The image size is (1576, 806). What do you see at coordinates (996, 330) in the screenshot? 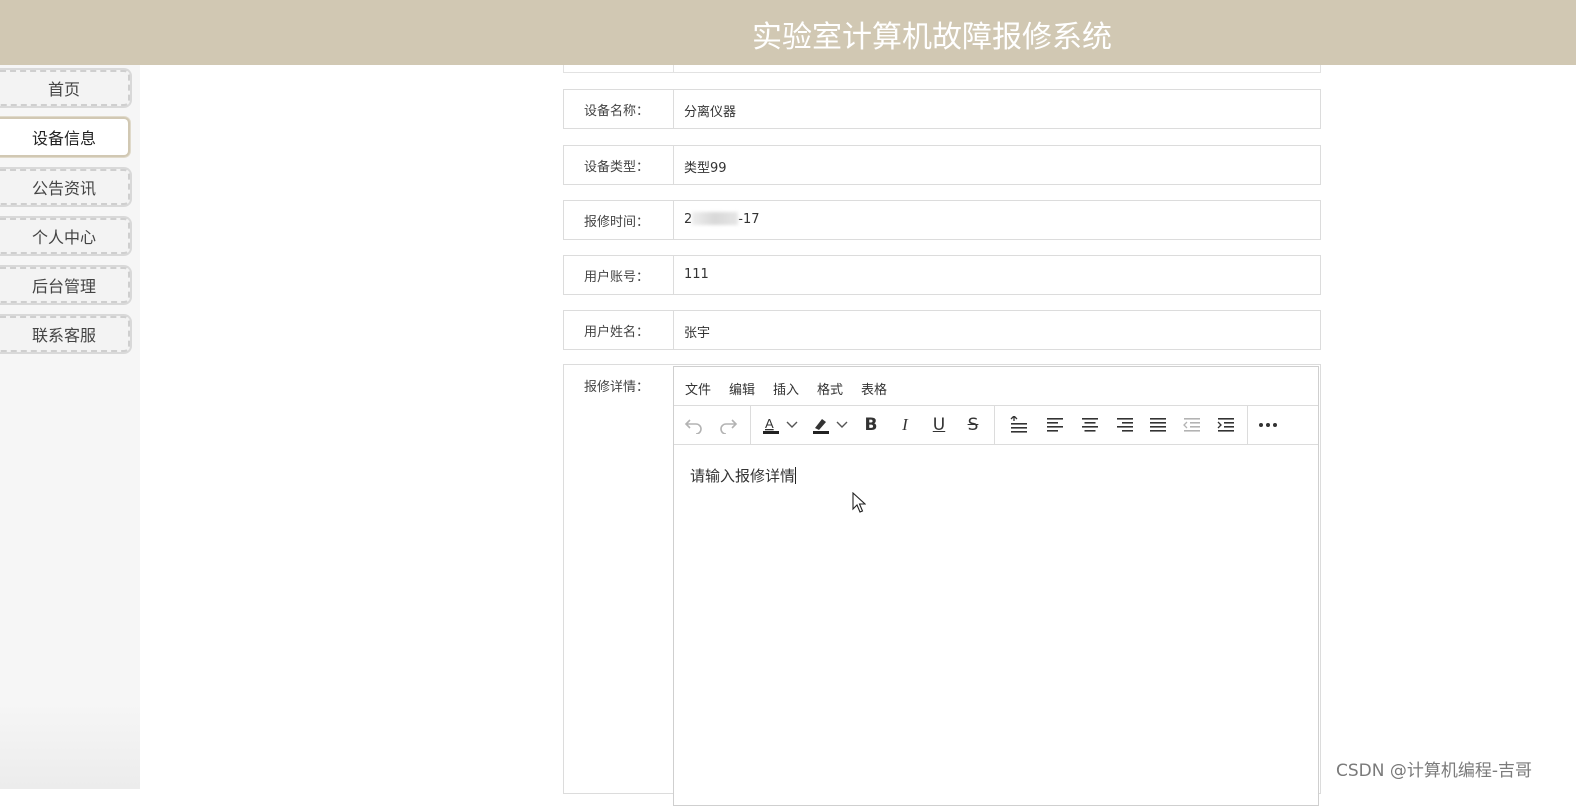
I see `user-name-field: 张宇` at bounding box center [996, 330].